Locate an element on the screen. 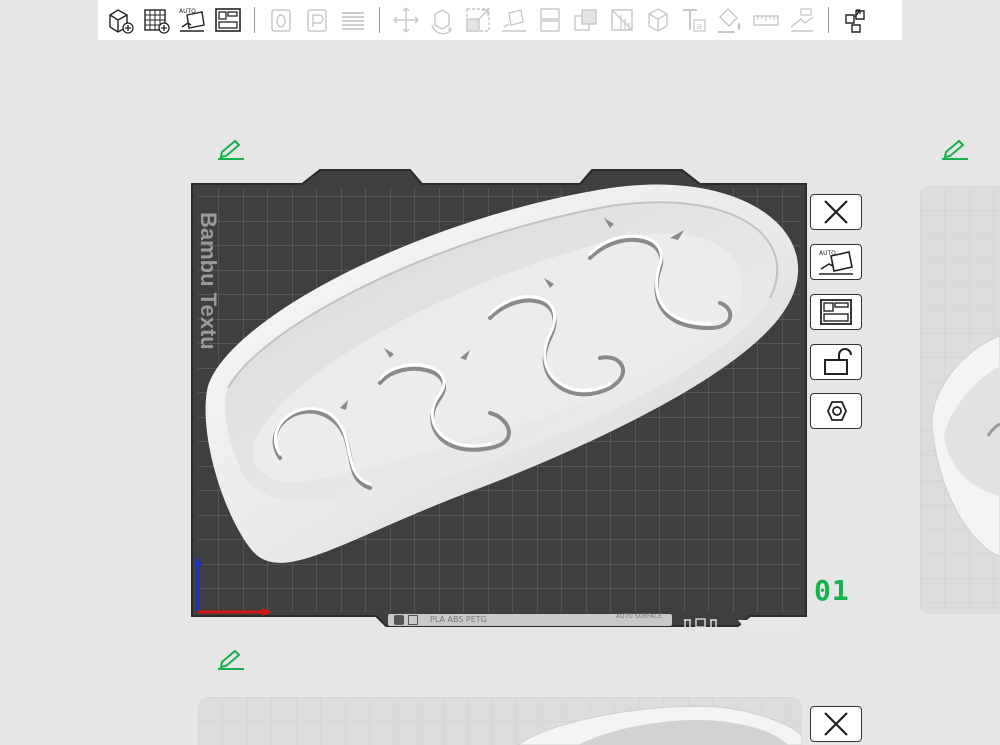 The height and width of the screenshot is (745, 1000). boolean-icon is located at coordinates (585, 20).